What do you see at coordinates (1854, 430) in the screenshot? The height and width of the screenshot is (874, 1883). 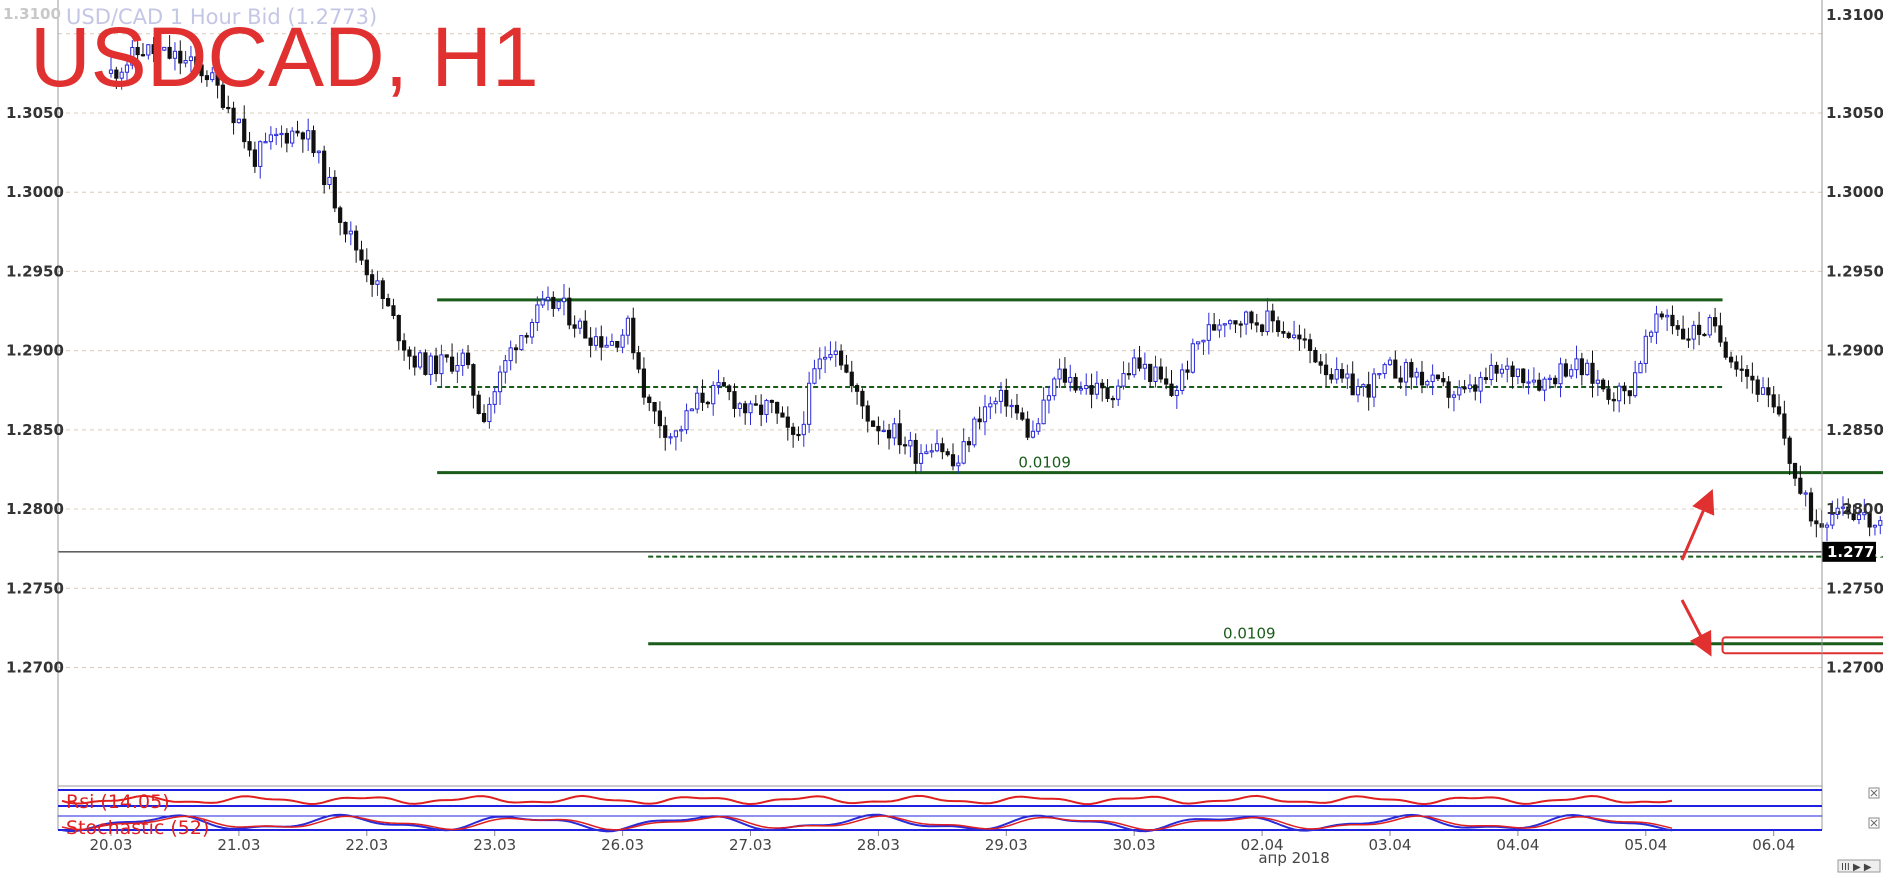 I see `y-tick-label-right: 1.2850` at bounding box center [1854, 430].